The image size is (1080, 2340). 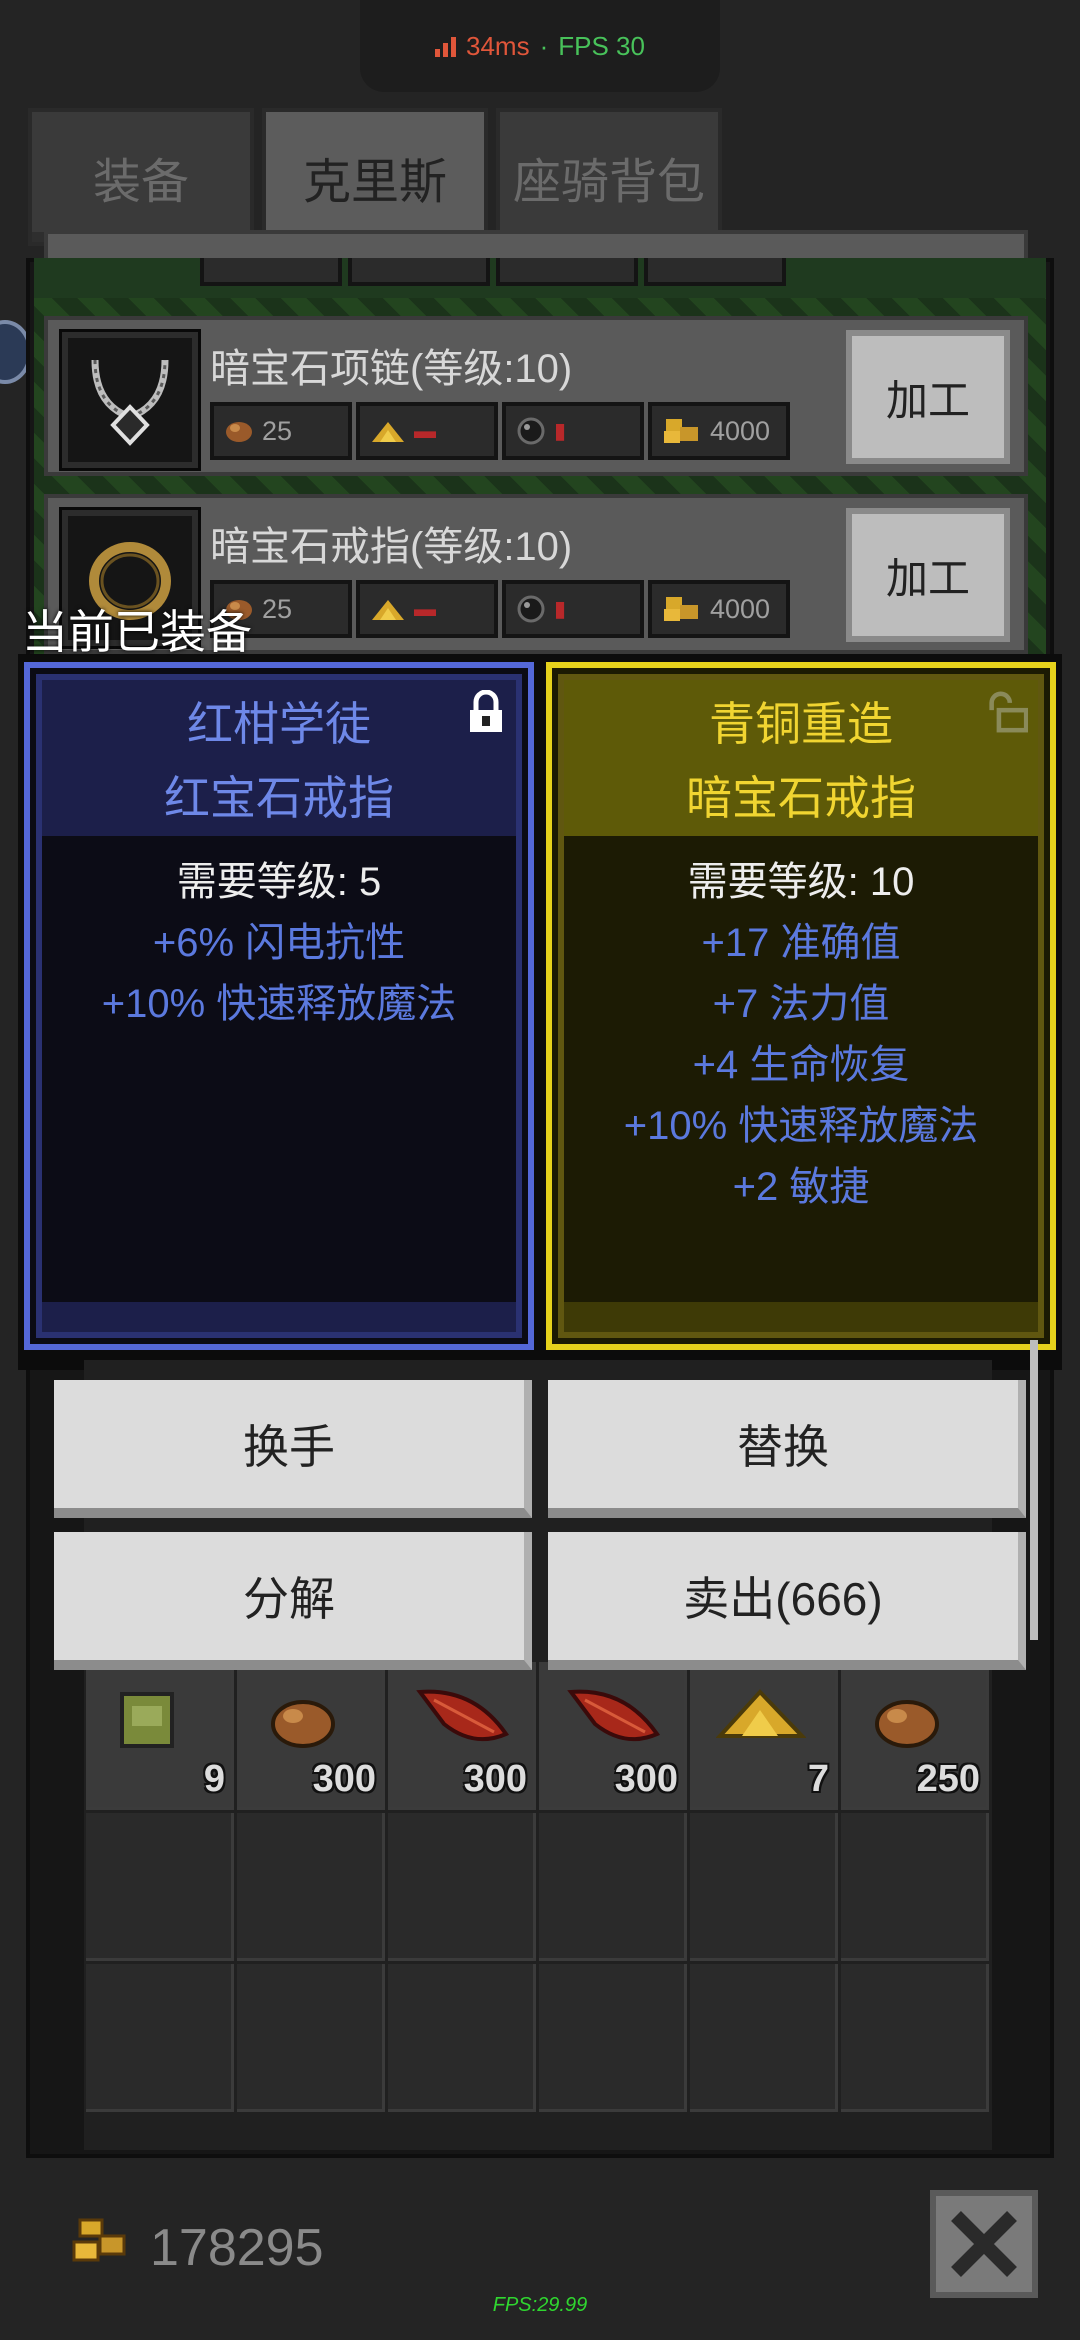 What do you see at coordinates (279, 882) in the screenshot?
I see `current-item-requirement: 需要等级: 5` at bounding box center [279, 882].